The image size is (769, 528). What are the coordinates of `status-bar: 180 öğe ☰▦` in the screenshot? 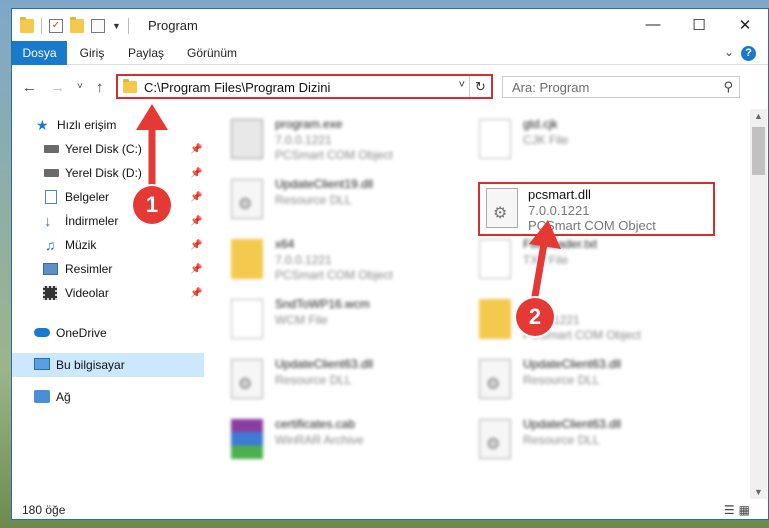 It's located at (390, 509).